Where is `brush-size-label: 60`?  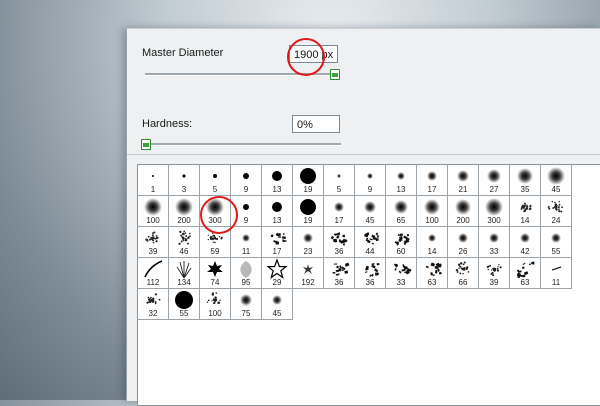
brush-size-label: 60 is located at coordinates (401, 251).